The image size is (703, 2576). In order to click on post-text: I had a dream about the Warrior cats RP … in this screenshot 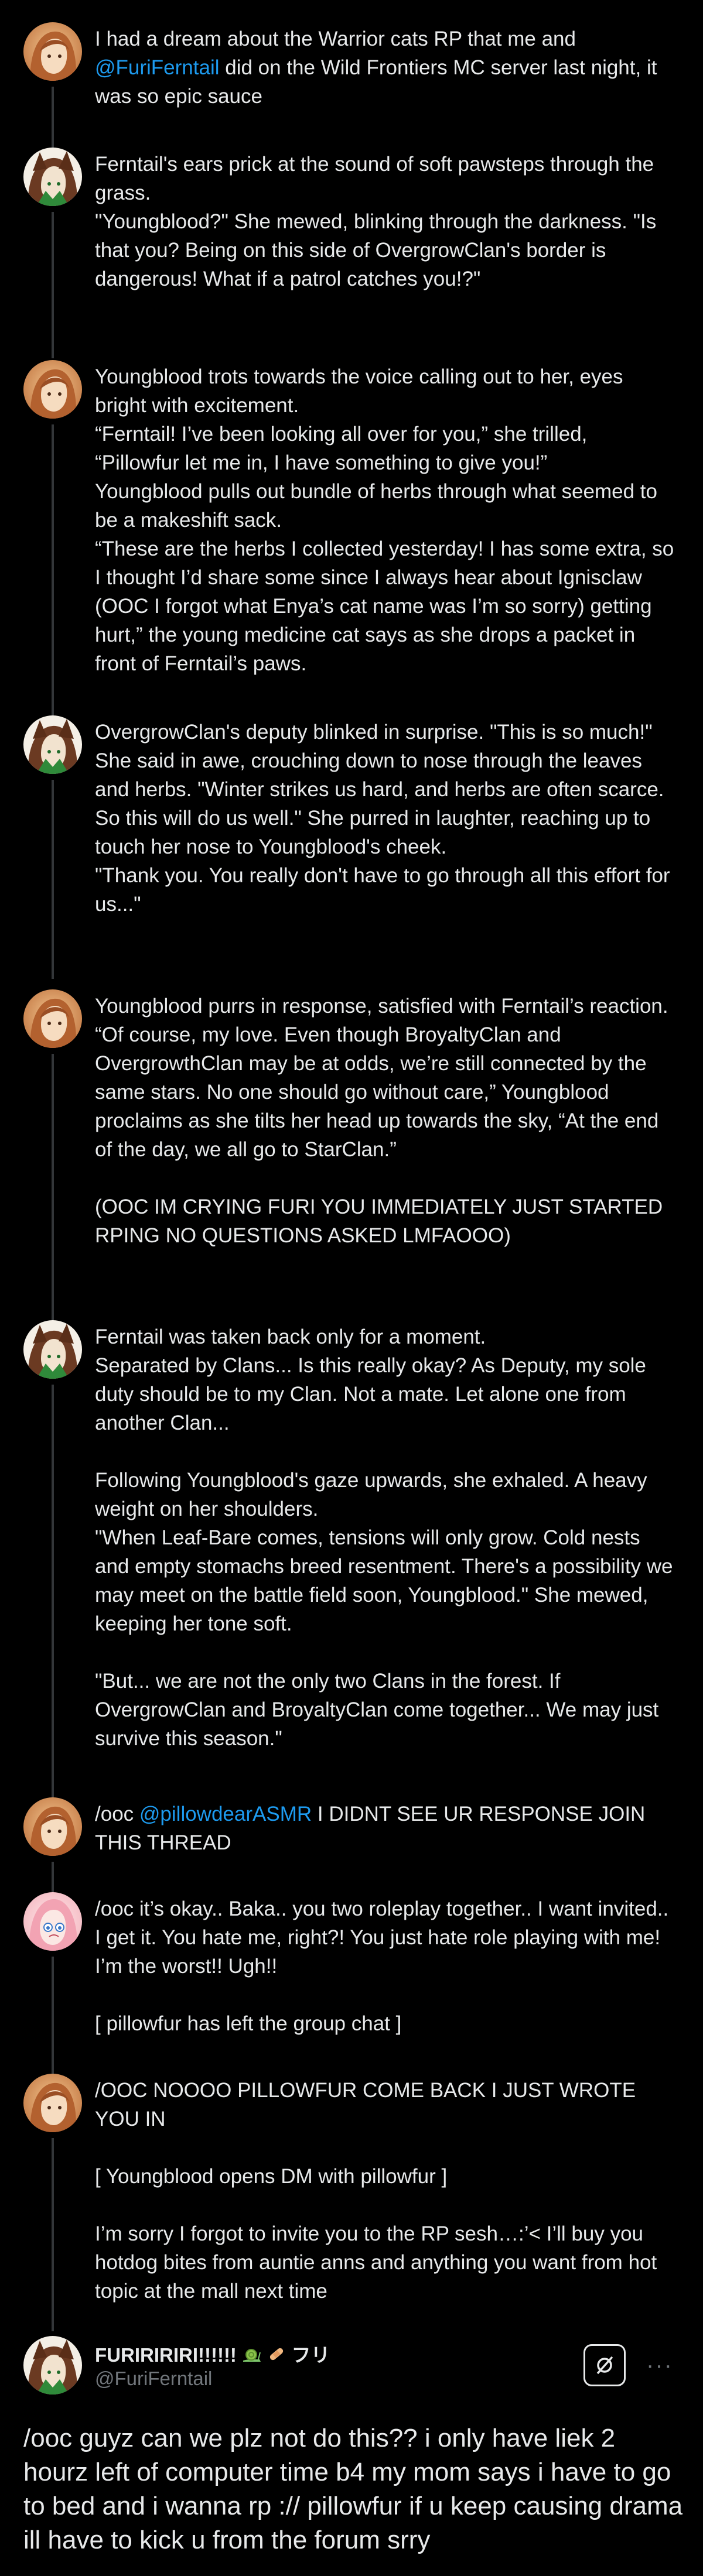, I will do `click(385, 68)`.